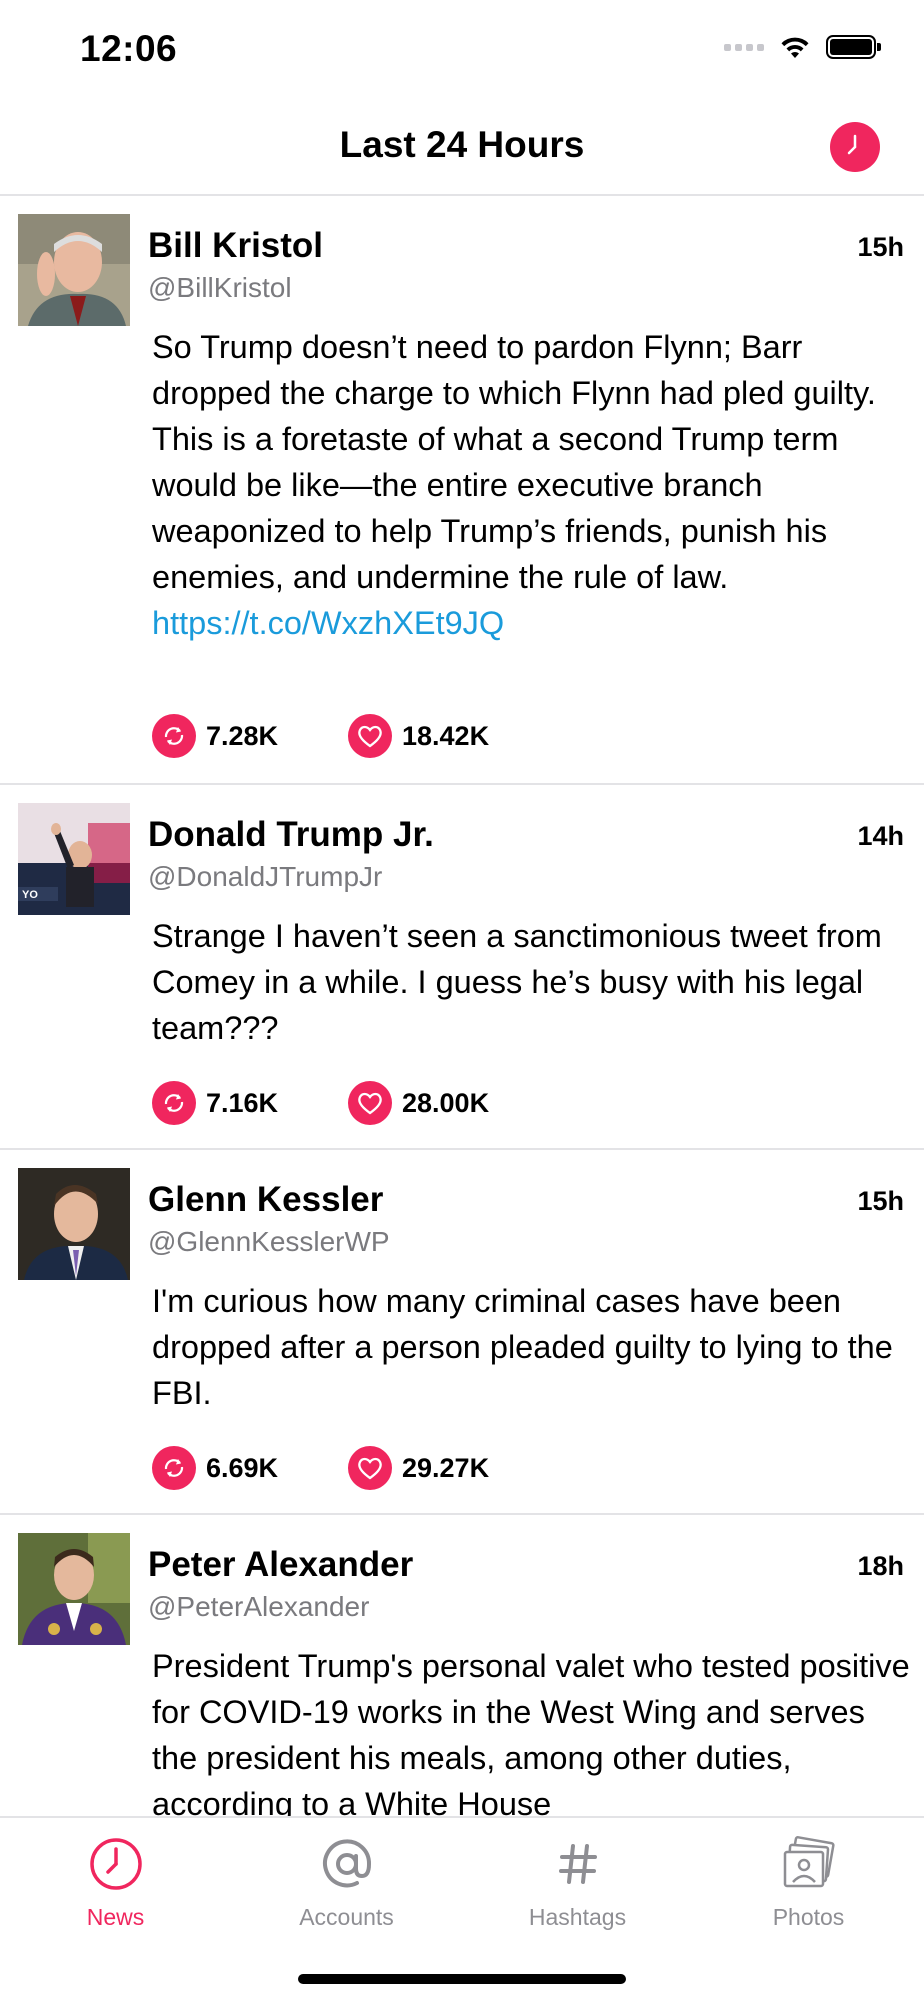 Image resolution: width=924 pixels, height=2000 pixels. I want to click on at-sign-icon, so click(346, 1863).